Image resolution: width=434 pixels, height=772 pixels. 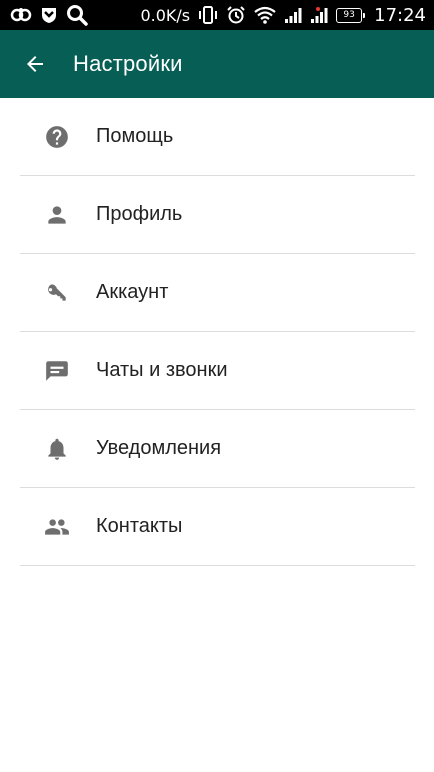 I want to click on signal-icon, so click(x=293, y=15).